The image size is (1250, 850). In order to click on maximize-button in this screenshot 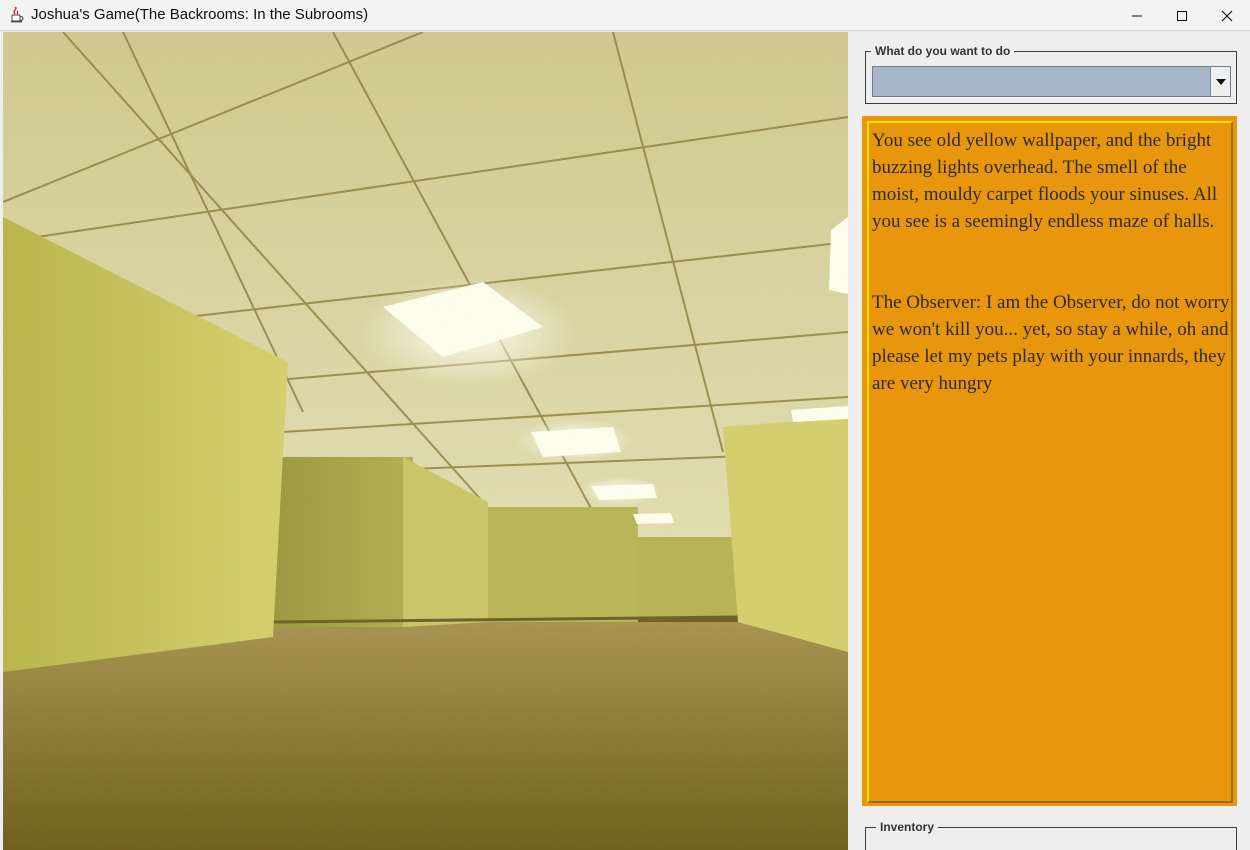, I will do `click(1182, 15)`.